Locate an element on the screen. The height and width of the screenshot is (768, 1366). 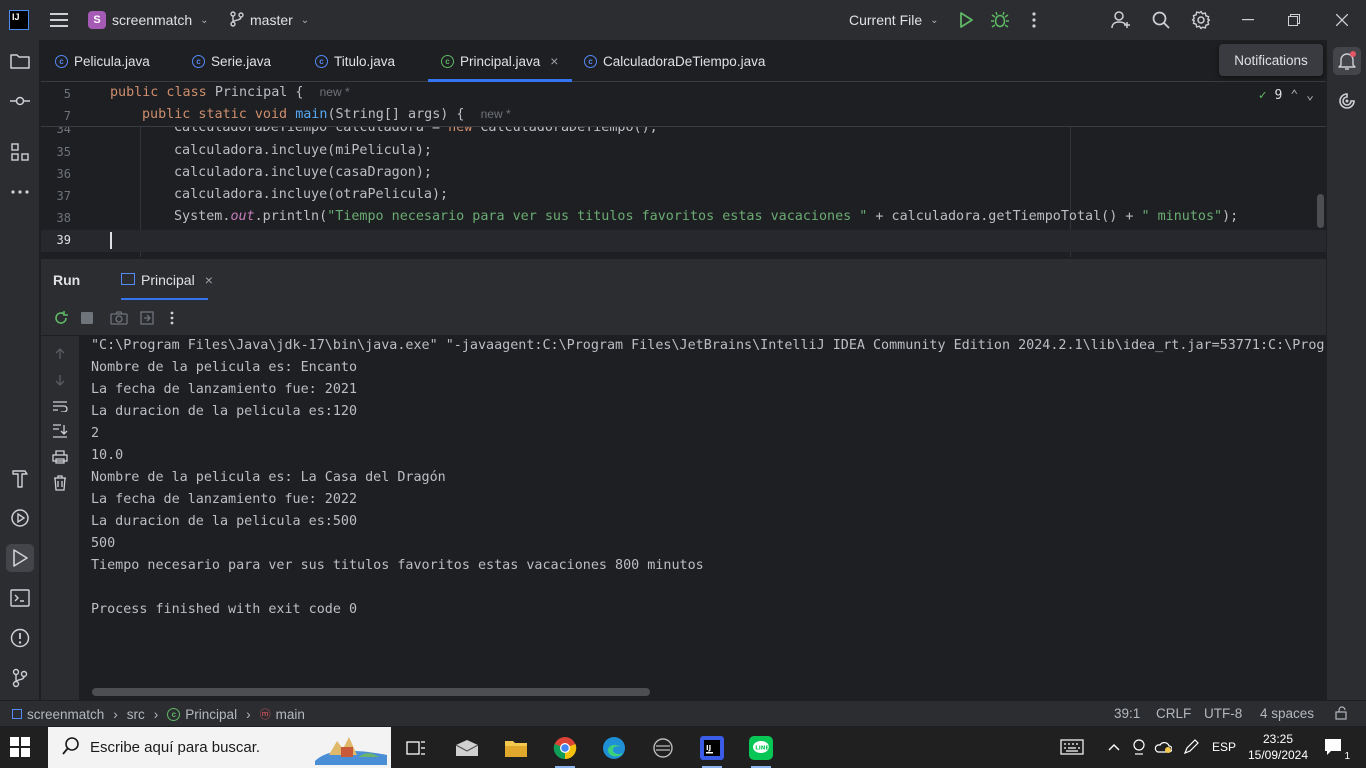
run-tool-window-icon is located at coordinates (20, 558).